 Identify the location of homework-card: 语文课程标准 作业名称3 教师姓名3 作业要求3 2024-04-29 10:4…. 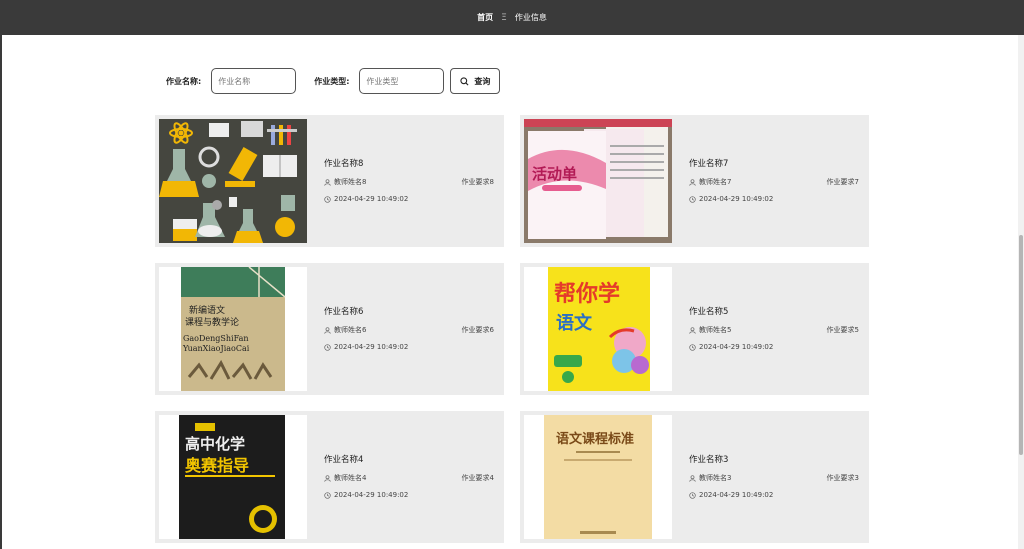
(694, 477).